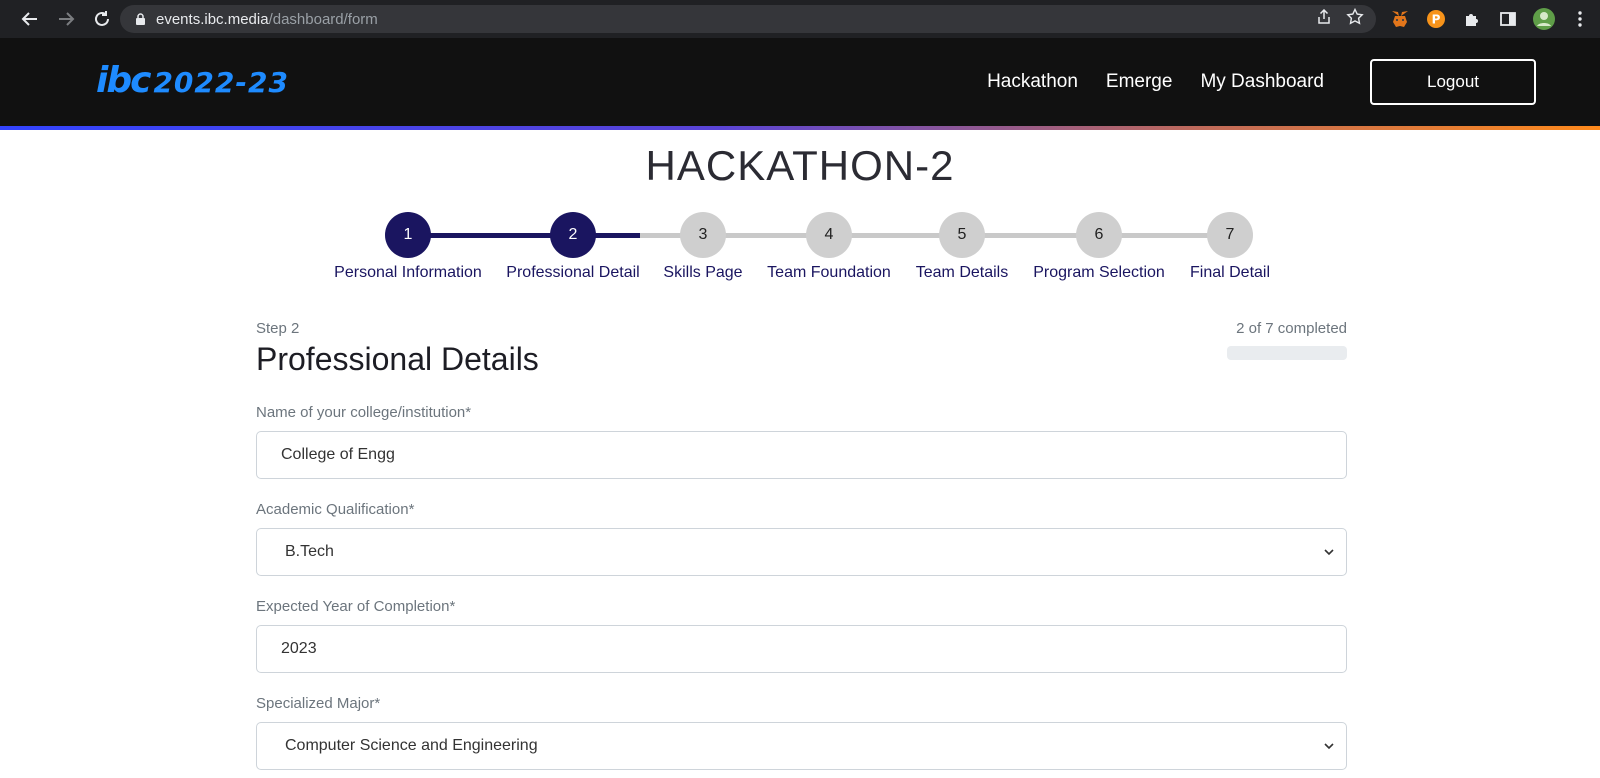  What do you see at coordinates (267, 19) in the screenshot?
I see `url-text: events.ibc.media/dashboard/form` at bounding box center [267, 19].